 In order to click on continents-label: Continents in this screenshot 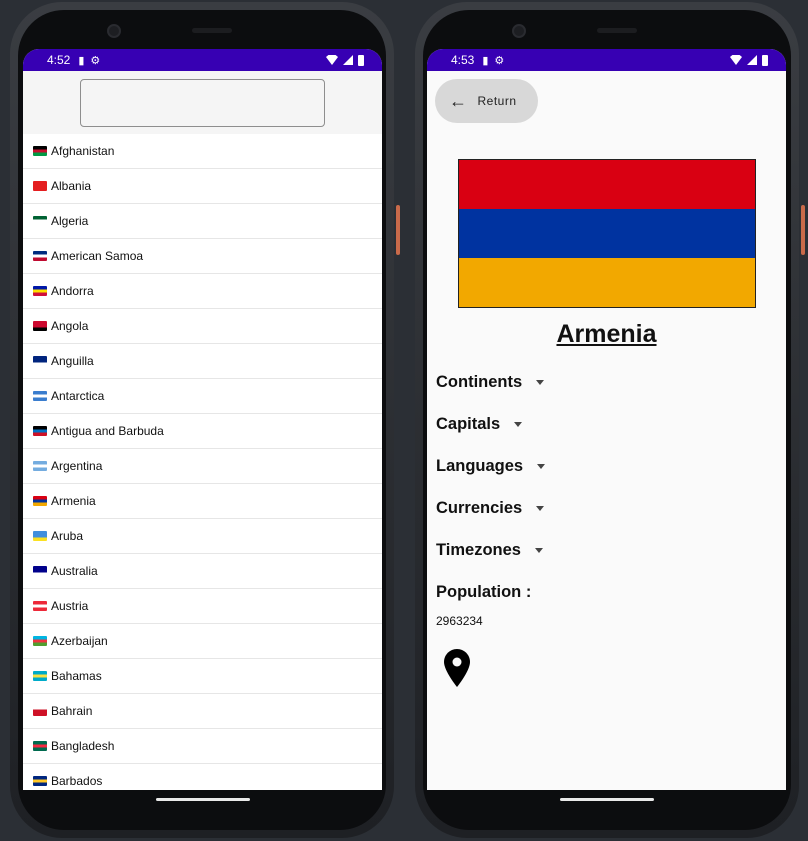, I will do `click(479, 382)`.